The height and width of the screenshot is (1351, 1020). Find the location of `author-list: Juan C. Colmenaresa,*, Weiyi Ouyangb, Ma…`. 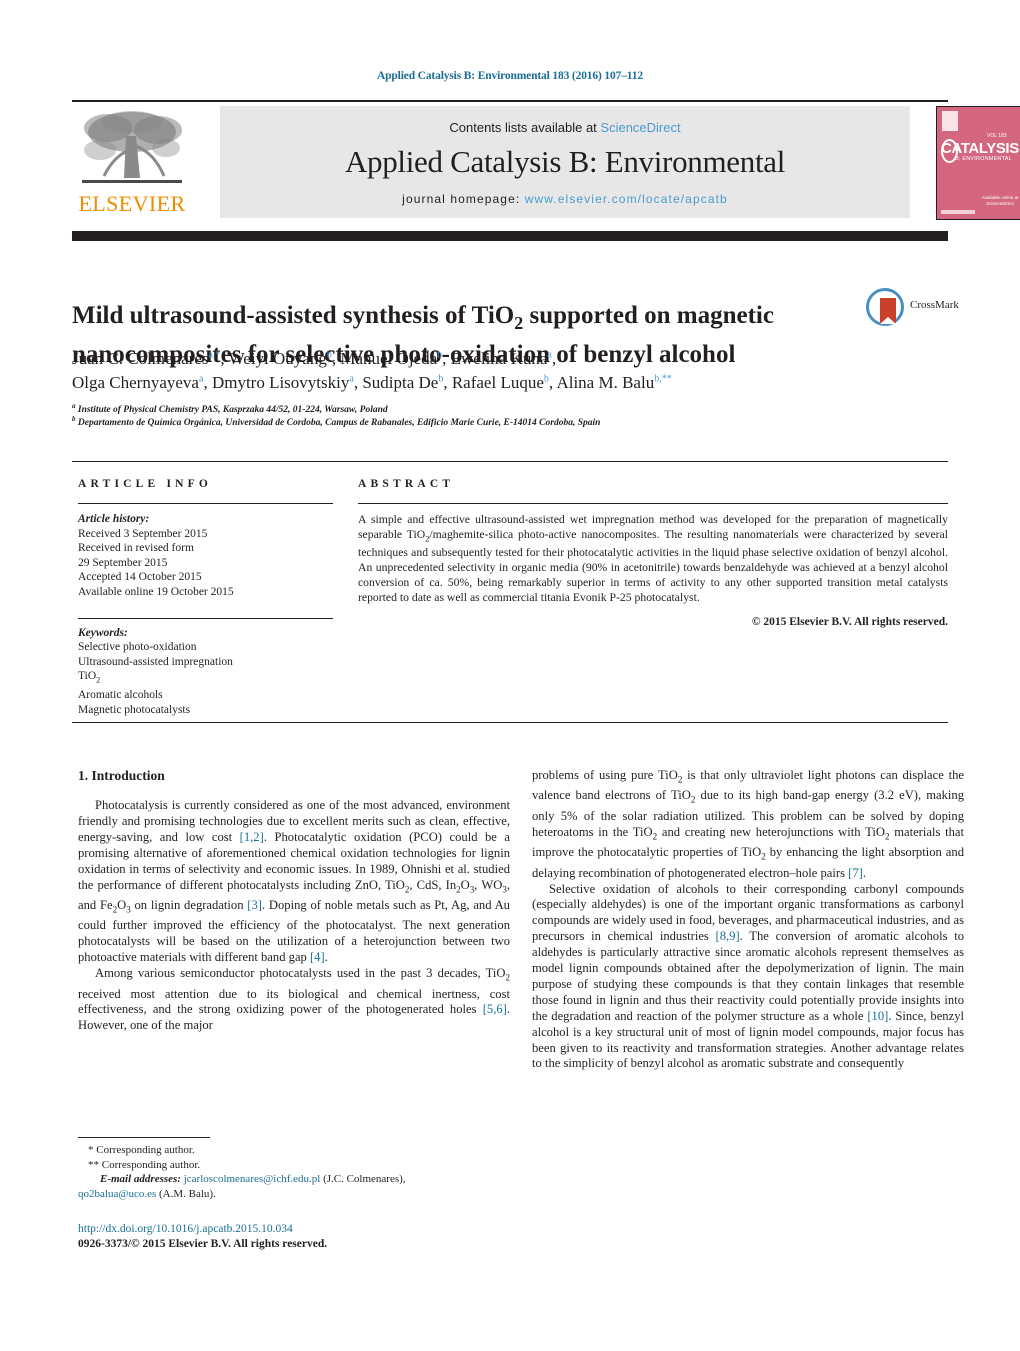

author-list: Juan C. Colmenaresa,*, Weiyi Ouyangb, Ma… is located at coordinates (372, 370).